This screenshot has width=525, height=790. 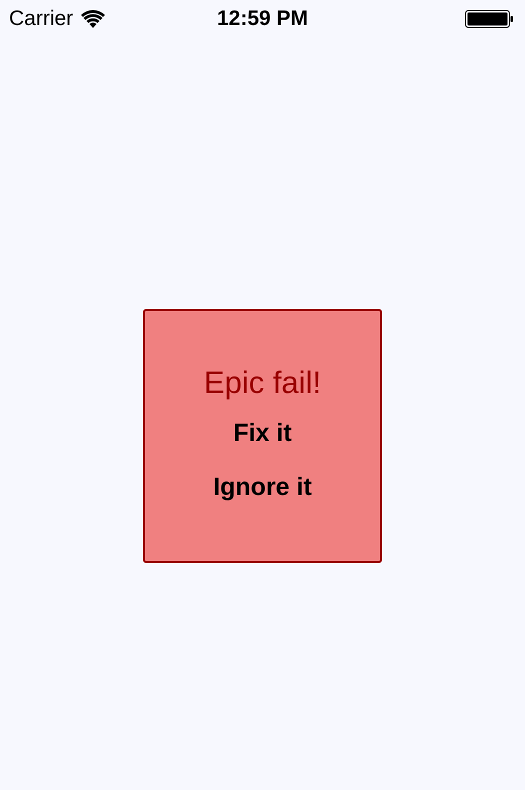 What do you see at coordinates (262, 487) in the screenshot?
I see `alert-button: Ignore it` at bounding box center [262, 487].